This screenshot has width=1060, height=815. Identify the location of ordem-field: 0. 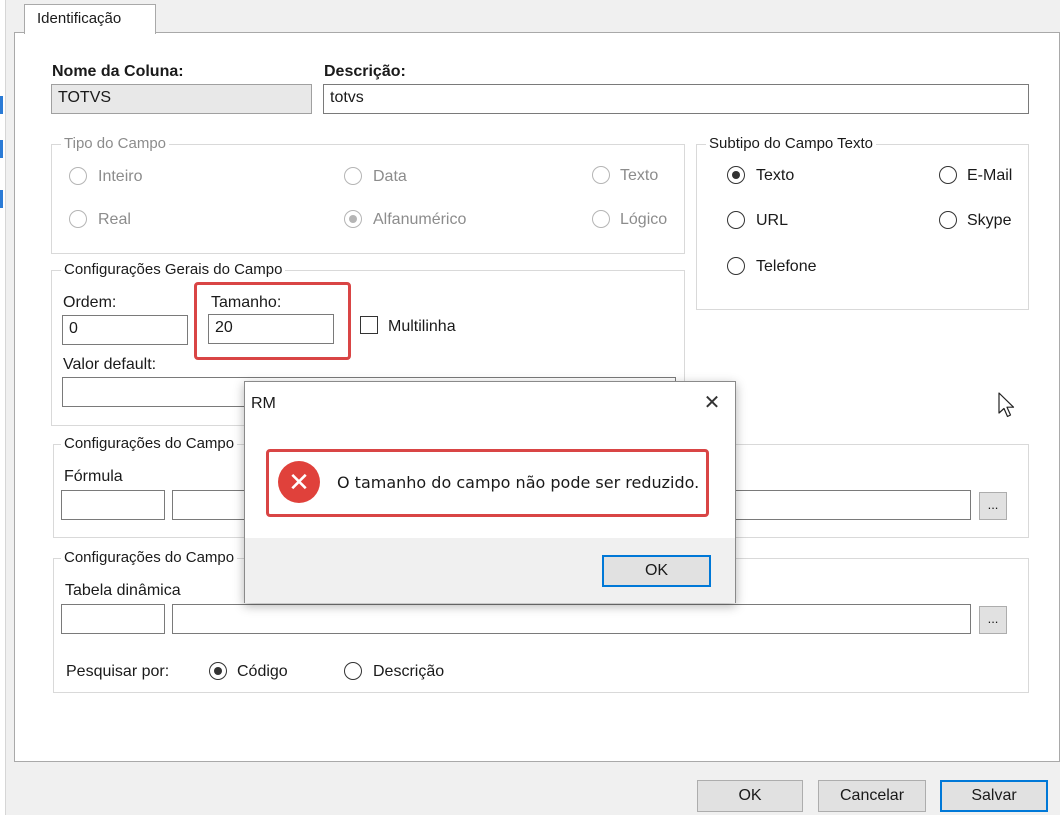
(125, 330).